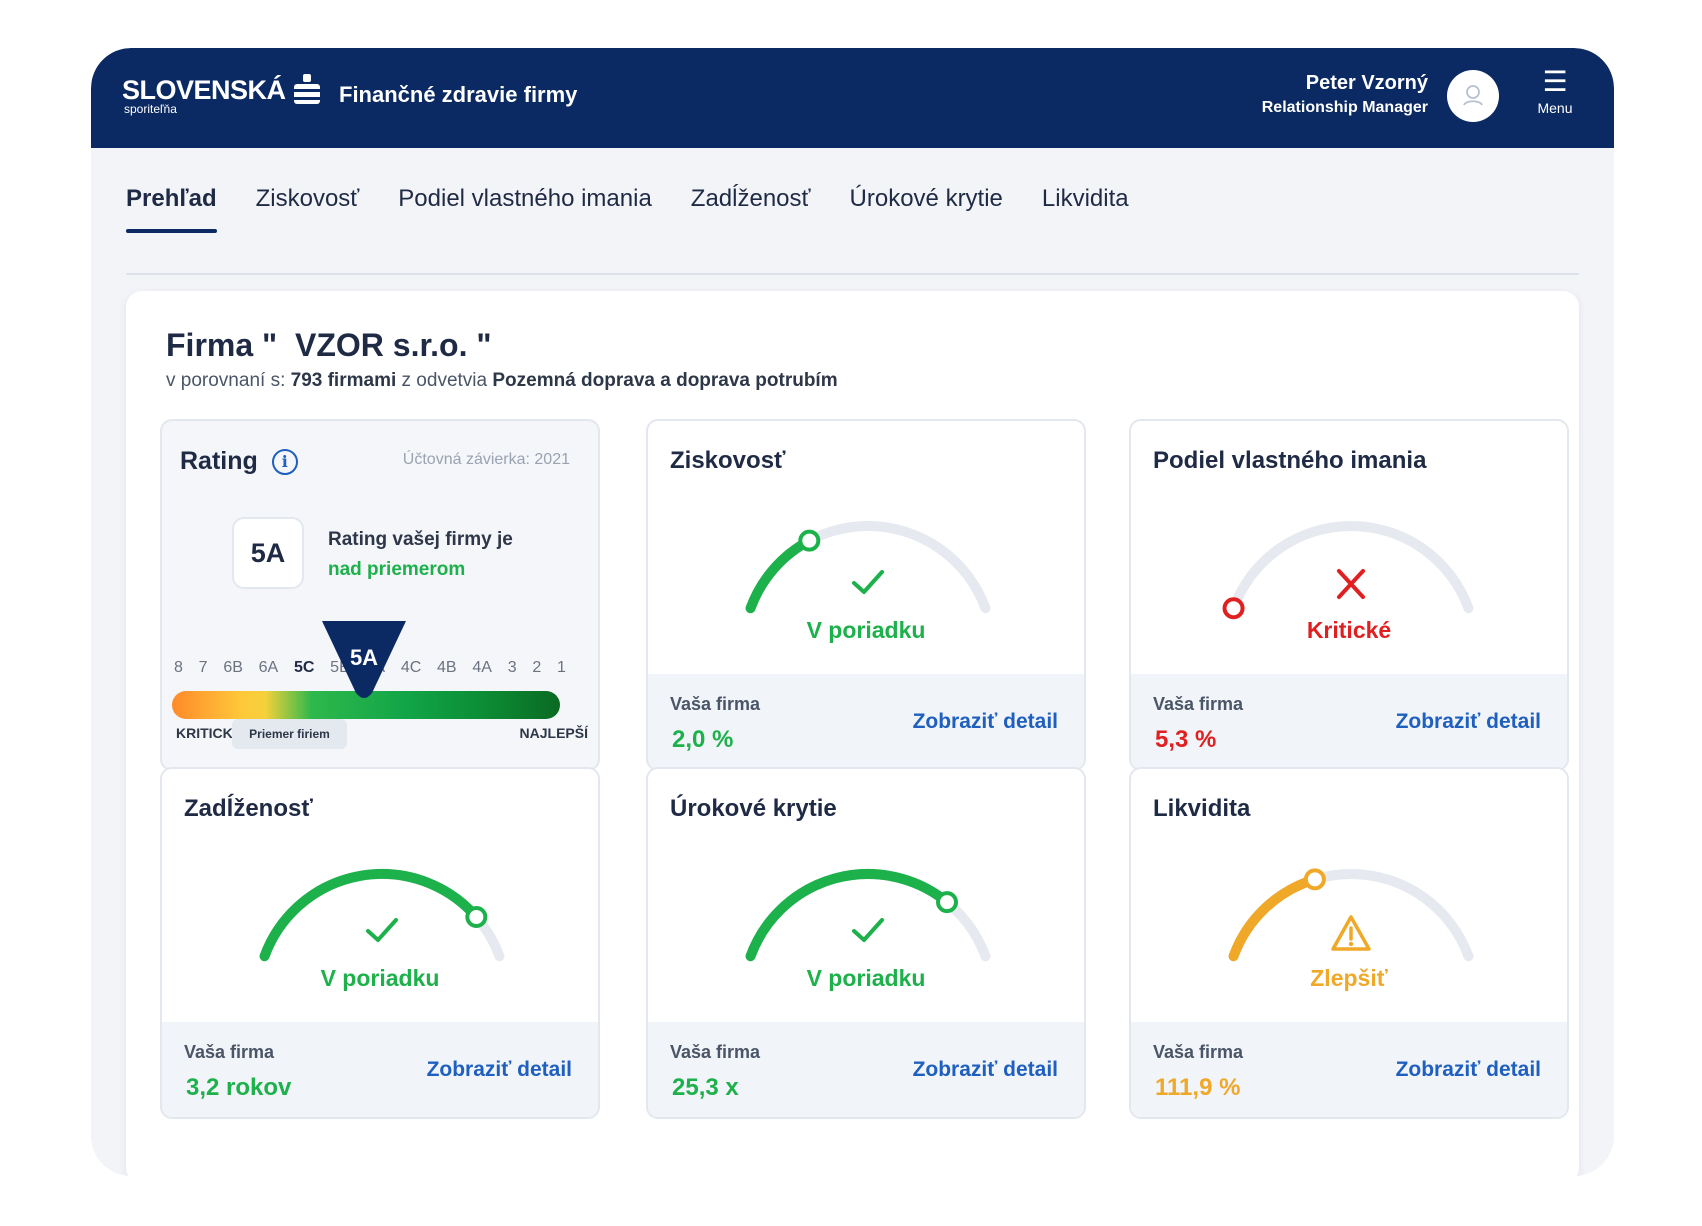 The image size is (1702, 1226). What do you see at coordinates (482, 667) in the screenshot?
I see `scale-label: 4A` at bounding box center [482, 667].